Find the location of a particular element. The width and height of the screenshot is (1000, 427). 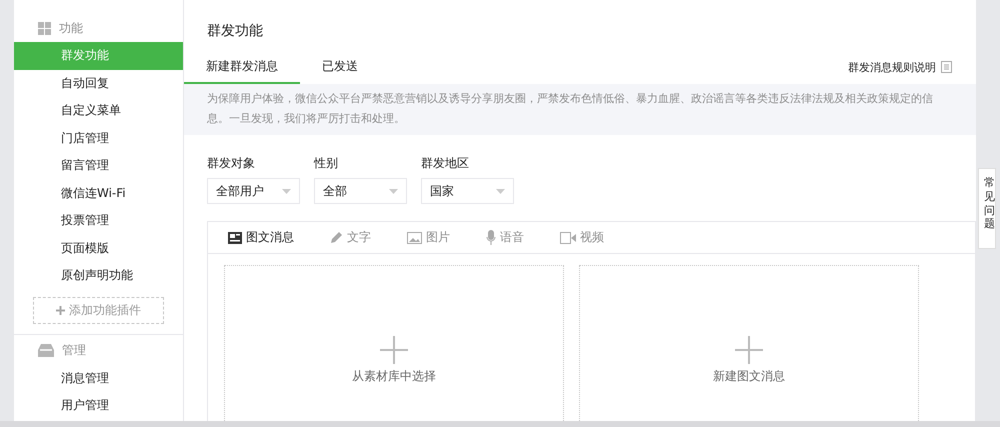

sidebar-item: 自动回复 is located at coordinates (98, 83).